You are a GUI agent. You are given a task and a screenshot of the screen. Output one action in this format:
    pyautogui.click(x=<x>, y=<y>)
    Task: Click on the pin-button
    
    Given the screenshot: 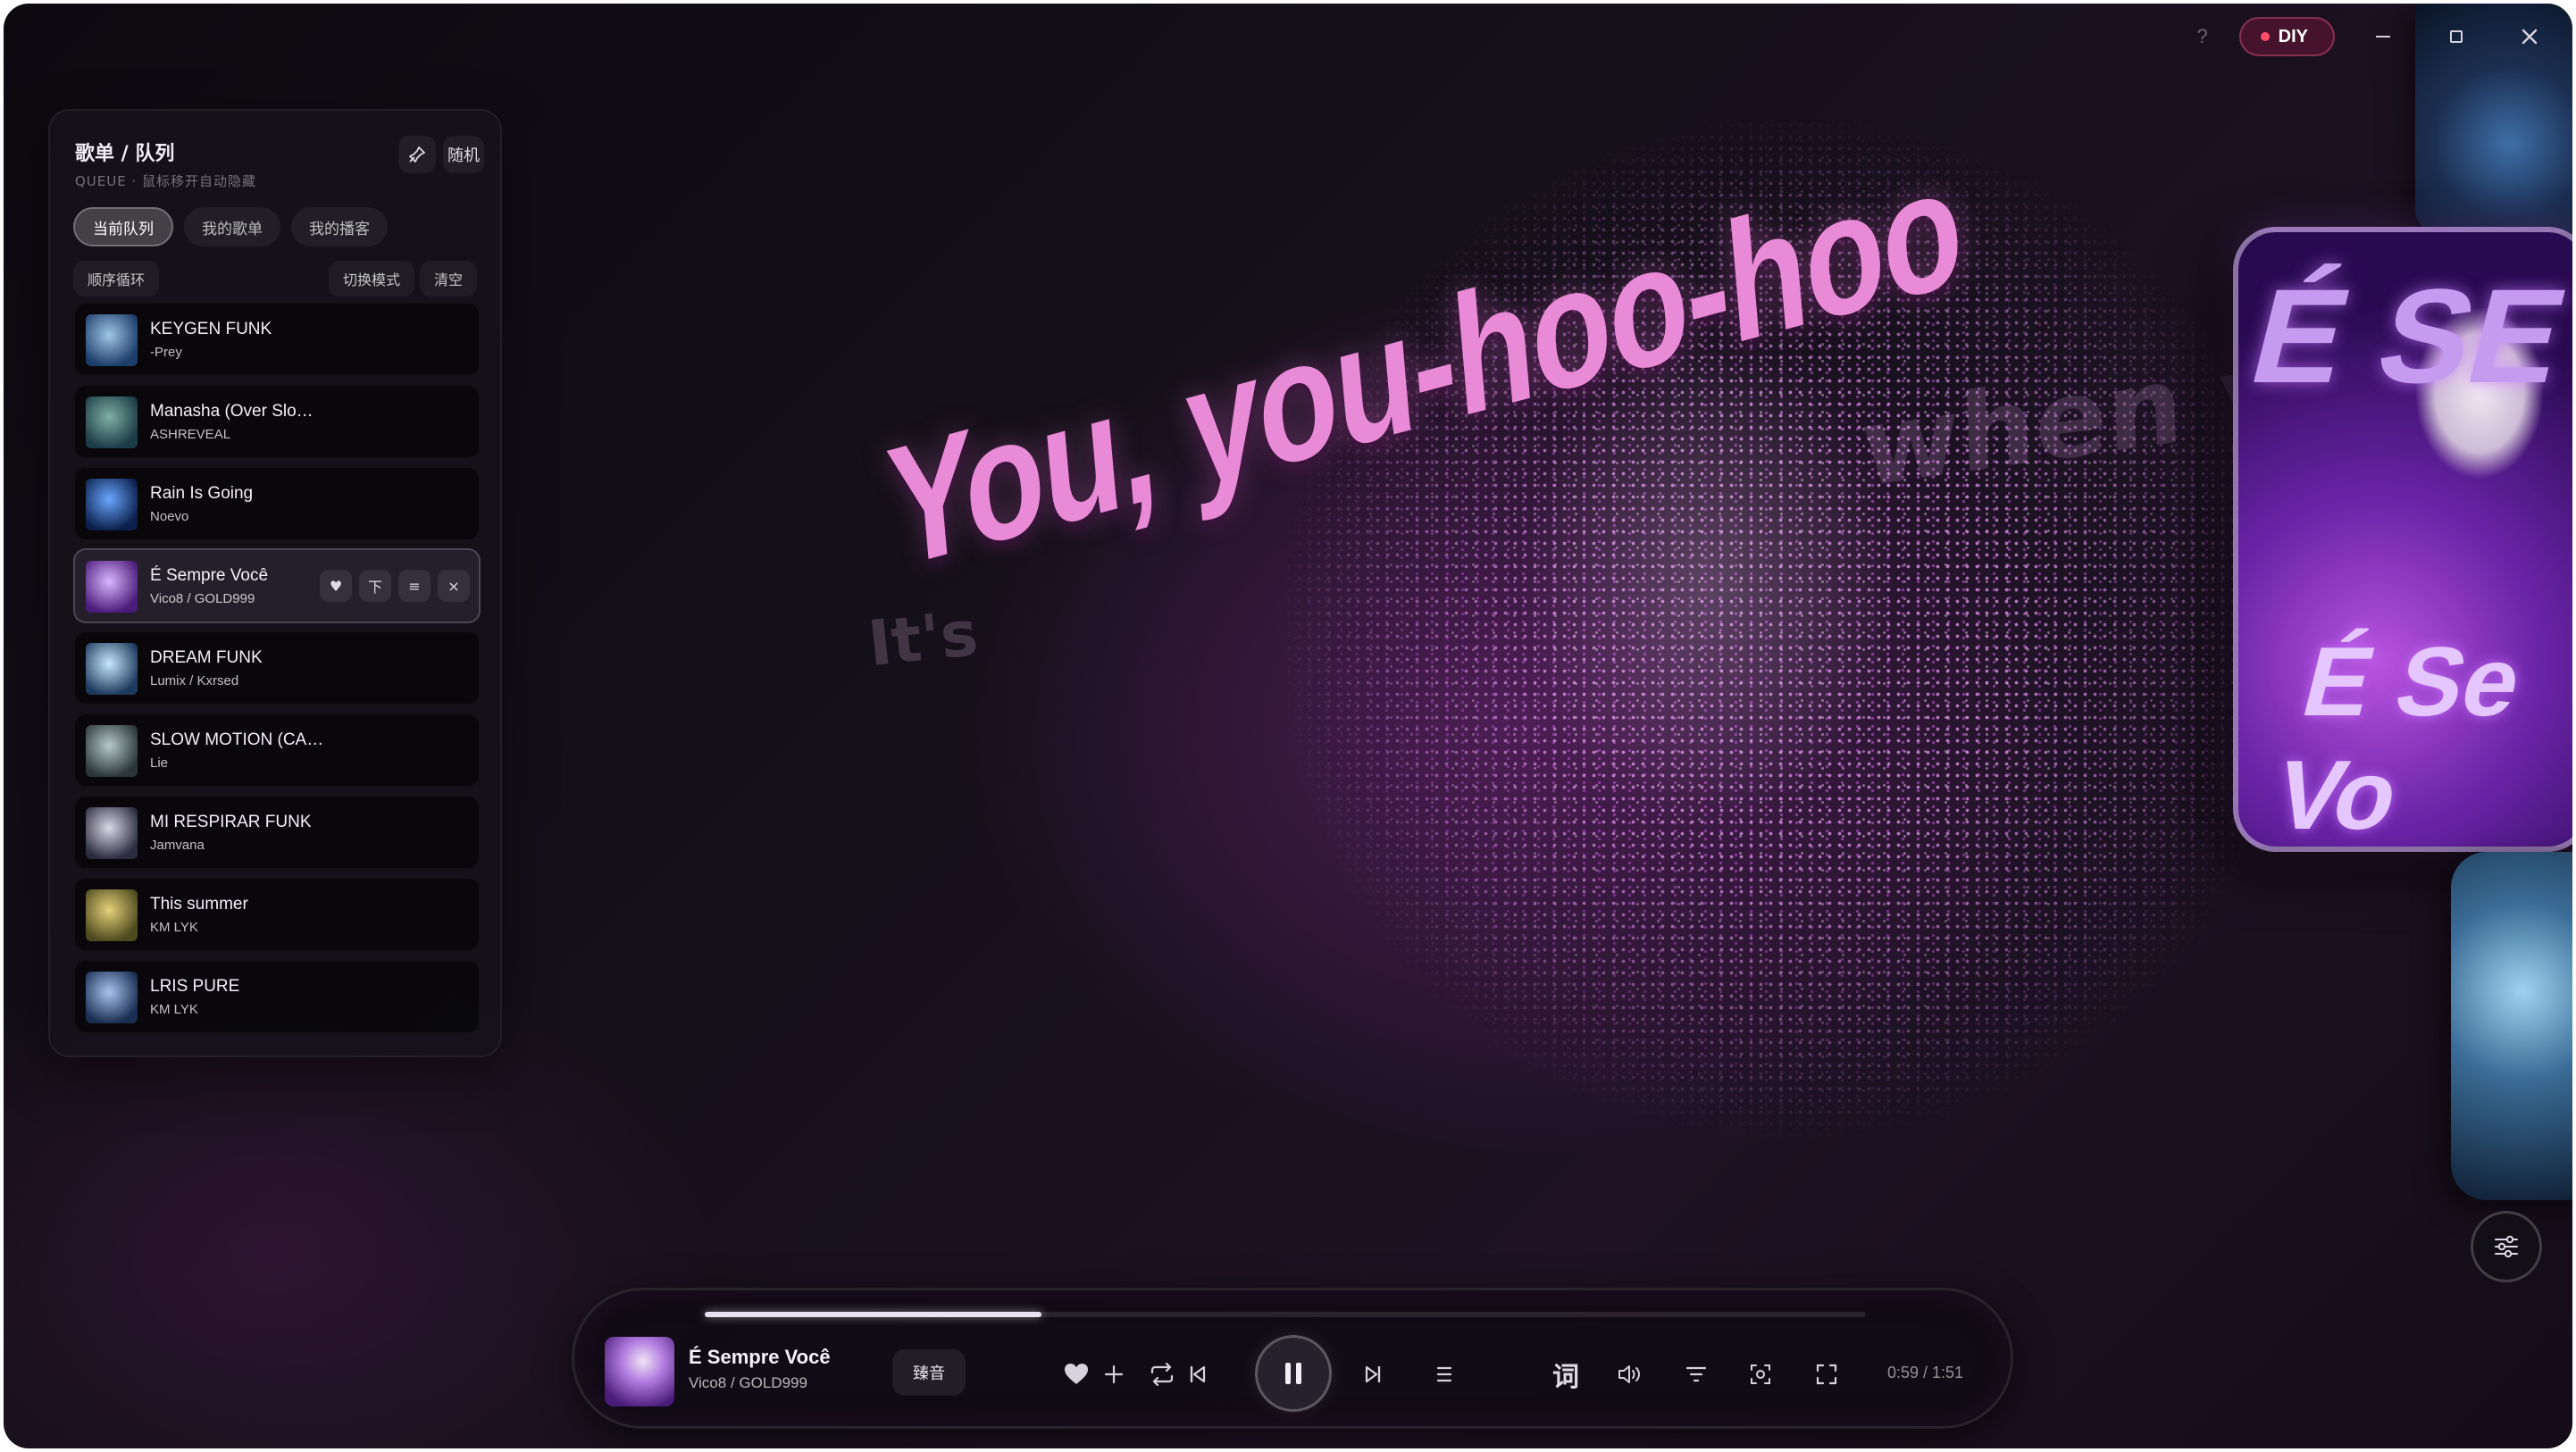 What is the action you would take?
    pyautogui.click(x=417, y=154)
    